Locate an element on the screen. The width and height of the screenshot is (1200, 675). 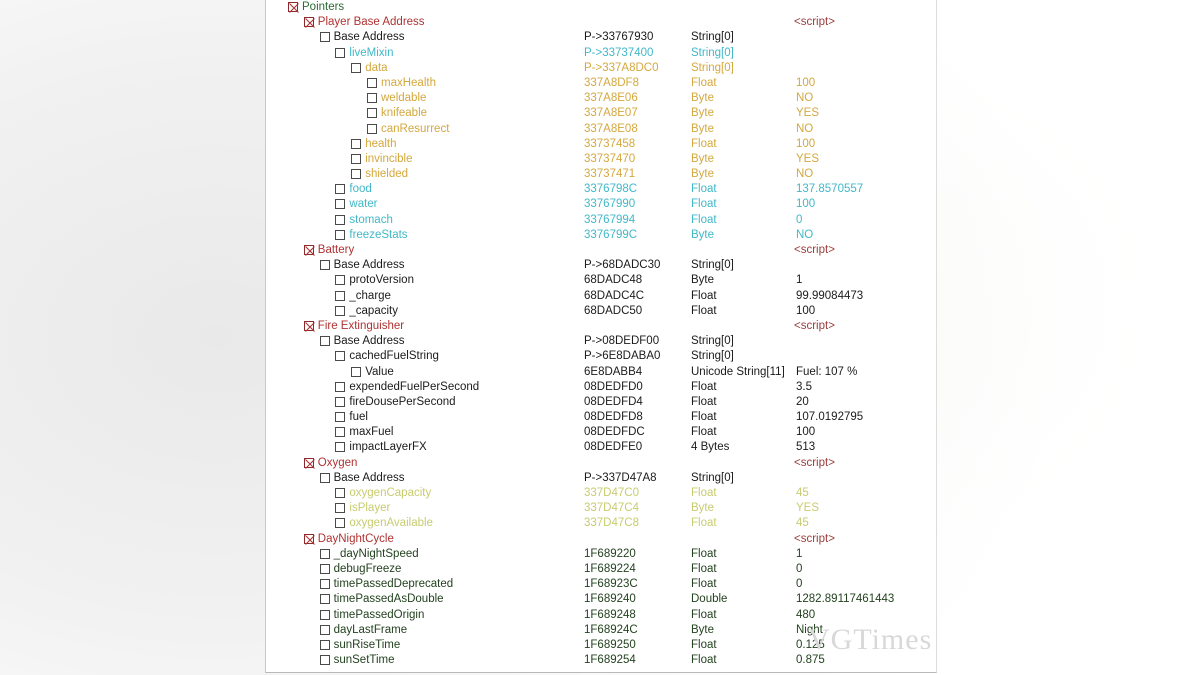
address-row: sunRiseTime 1F689250 Float 0.125 is located at coordinates (601, 645).